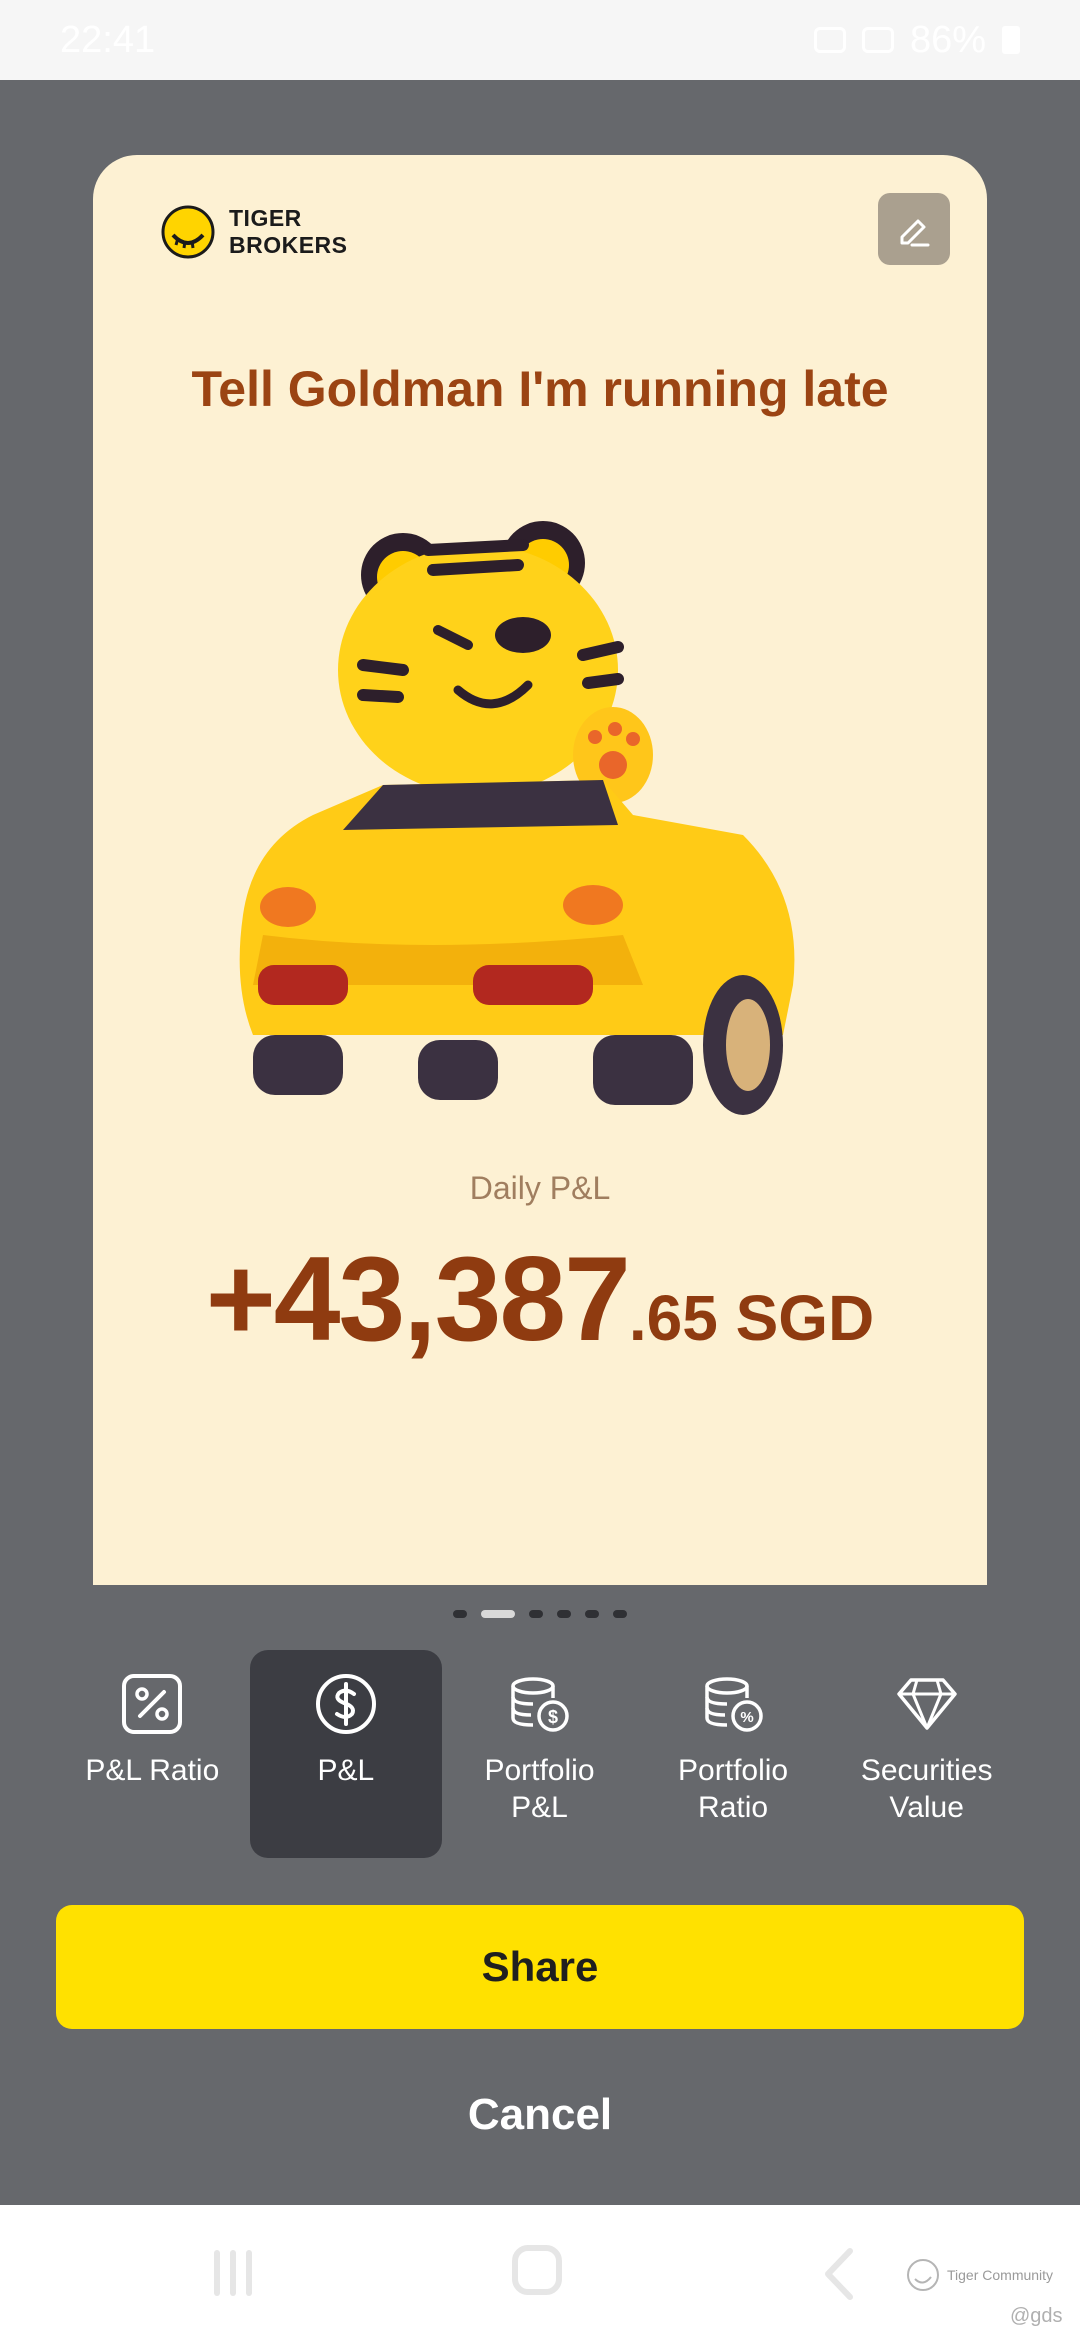 The width and height of the screenshot is (1080, 2340). I want to click on edit-pencil-icon, so click(915, 233).